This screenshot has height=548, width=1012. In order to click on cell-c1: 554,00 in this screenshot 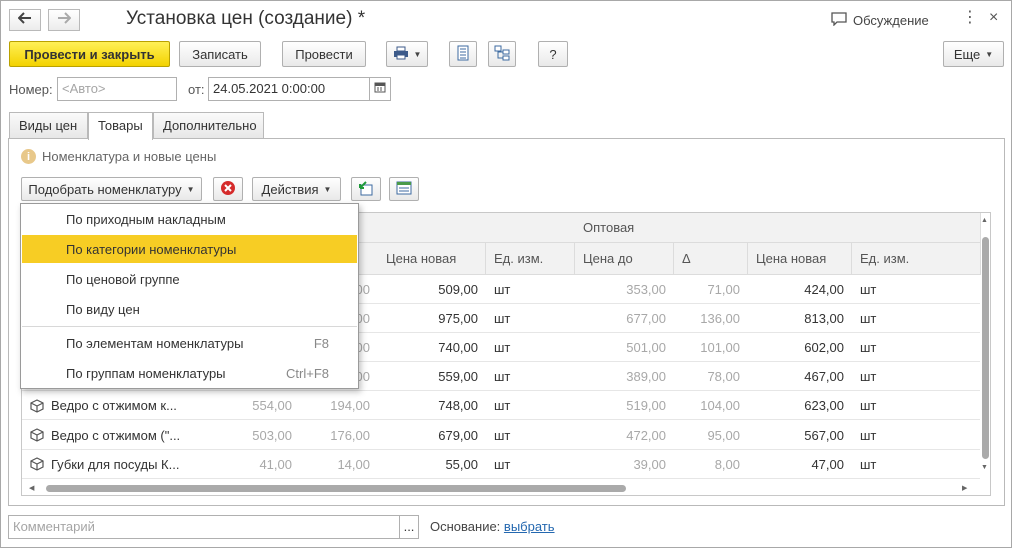, I will do `click(256, 405)`.